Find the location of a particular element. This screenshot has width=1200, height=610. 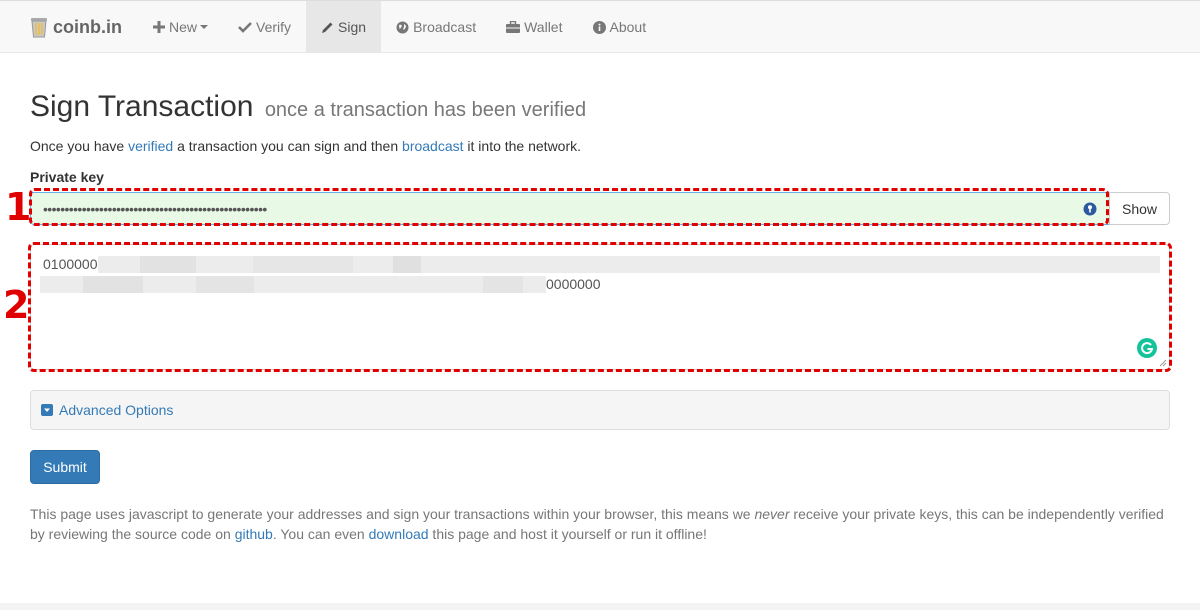

page-title-text: Sign Transaction is located at coordinates (142, 106).